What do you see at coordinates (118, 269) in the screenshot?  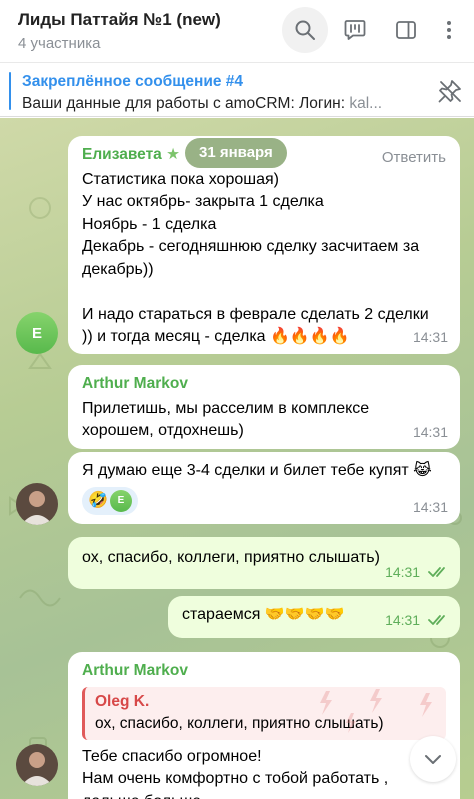 I see `message-line: декабрь))` at bounding box center [118, 269].